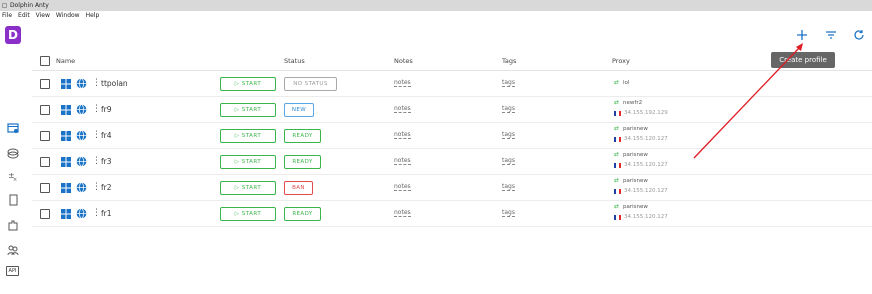 This screenshot has width=872, height=294. What do you see at coordinates (299, 110) in the screenshot?
I see `status-badge: NEW` at bounding box center [299, 110].